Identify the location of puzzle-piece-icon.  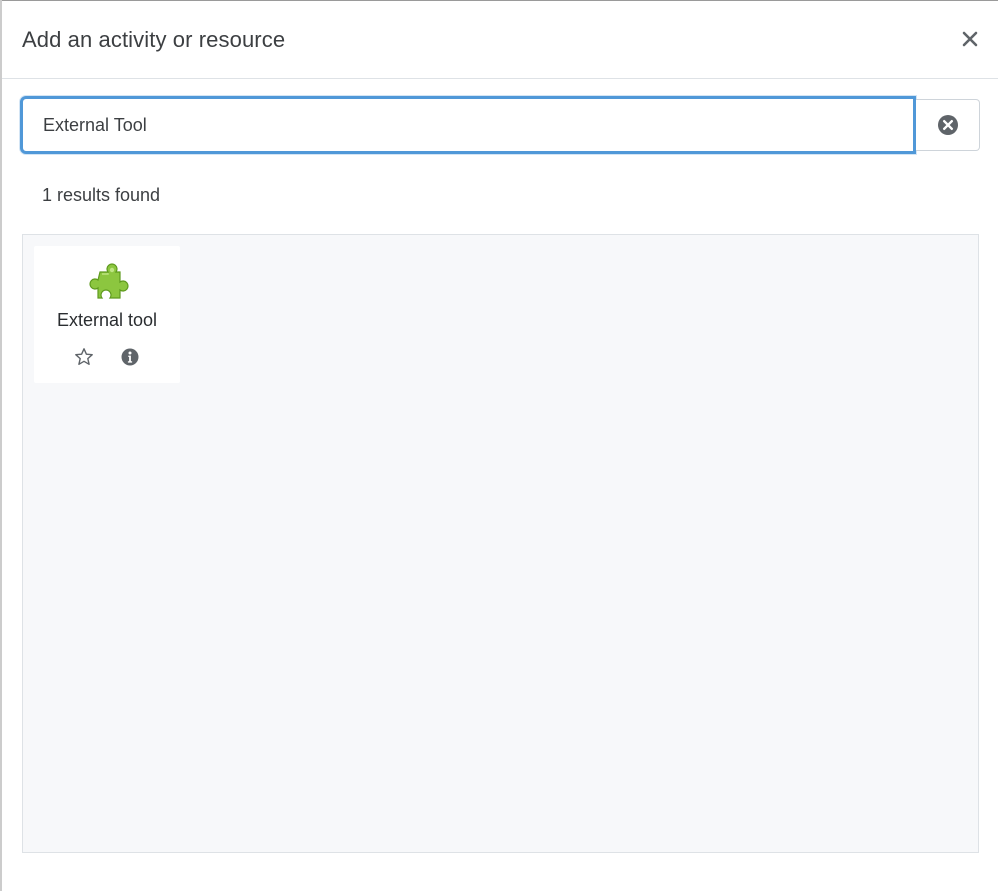
(109, 281).